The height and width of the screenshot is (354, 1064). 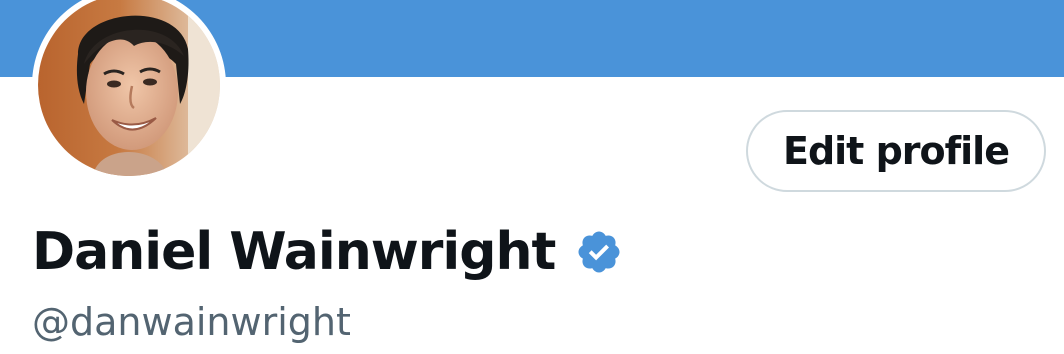 What do you see at coordinates (191, 322) in the screenshot?
I see `profile-handle: @danwainwright` at bounding box center [191, 322].